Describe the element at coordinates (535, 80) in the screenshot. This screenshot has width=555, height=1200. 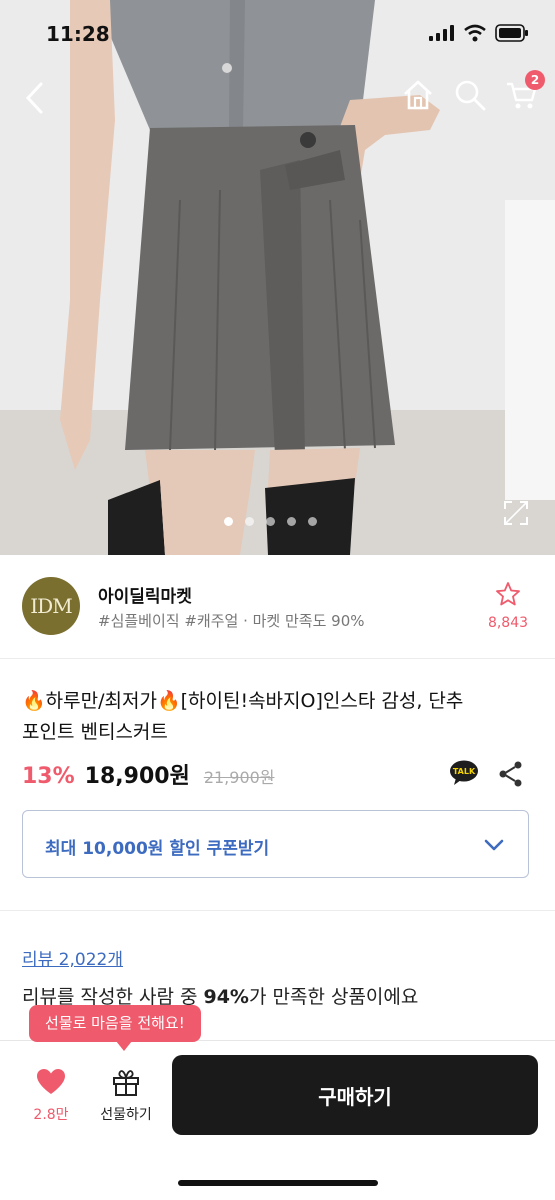
I see `cart-badge: 2` at that location.